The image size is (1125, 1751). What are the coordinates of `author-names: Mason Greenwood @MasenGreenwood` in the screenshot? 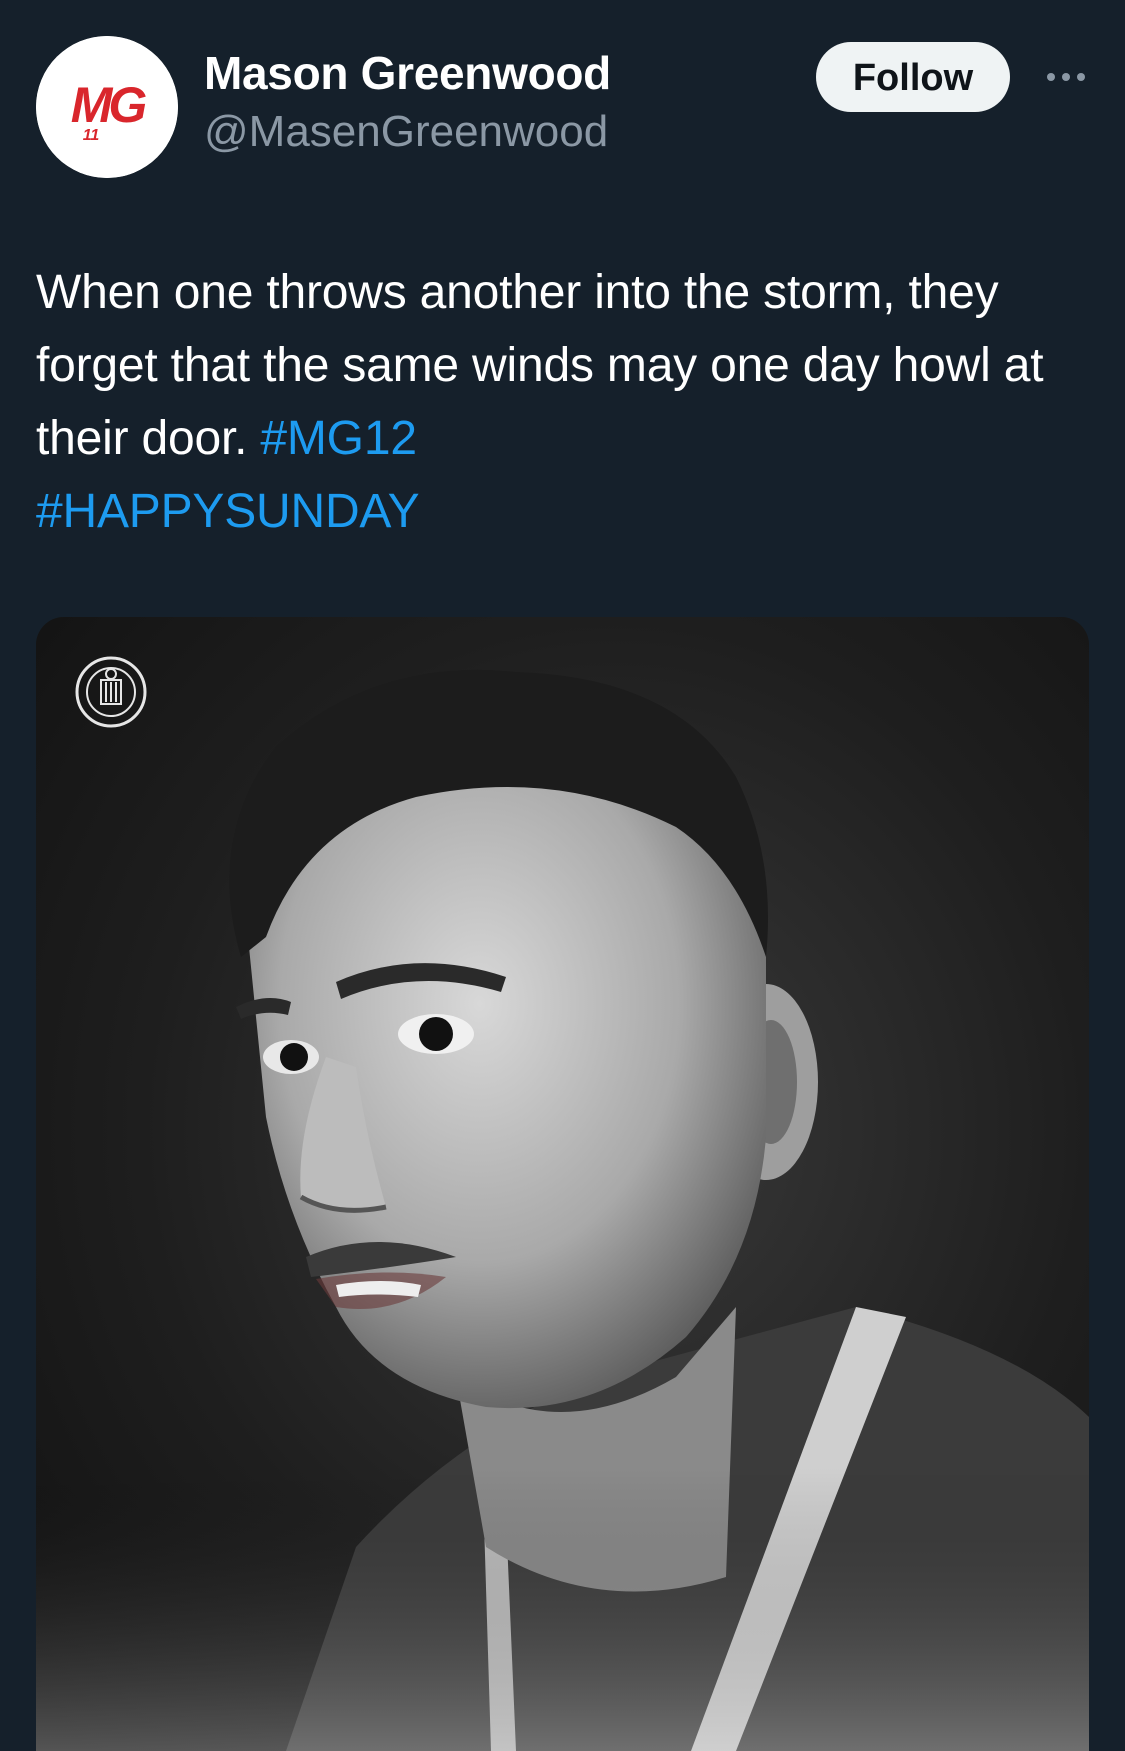 It's located at (407, 103).